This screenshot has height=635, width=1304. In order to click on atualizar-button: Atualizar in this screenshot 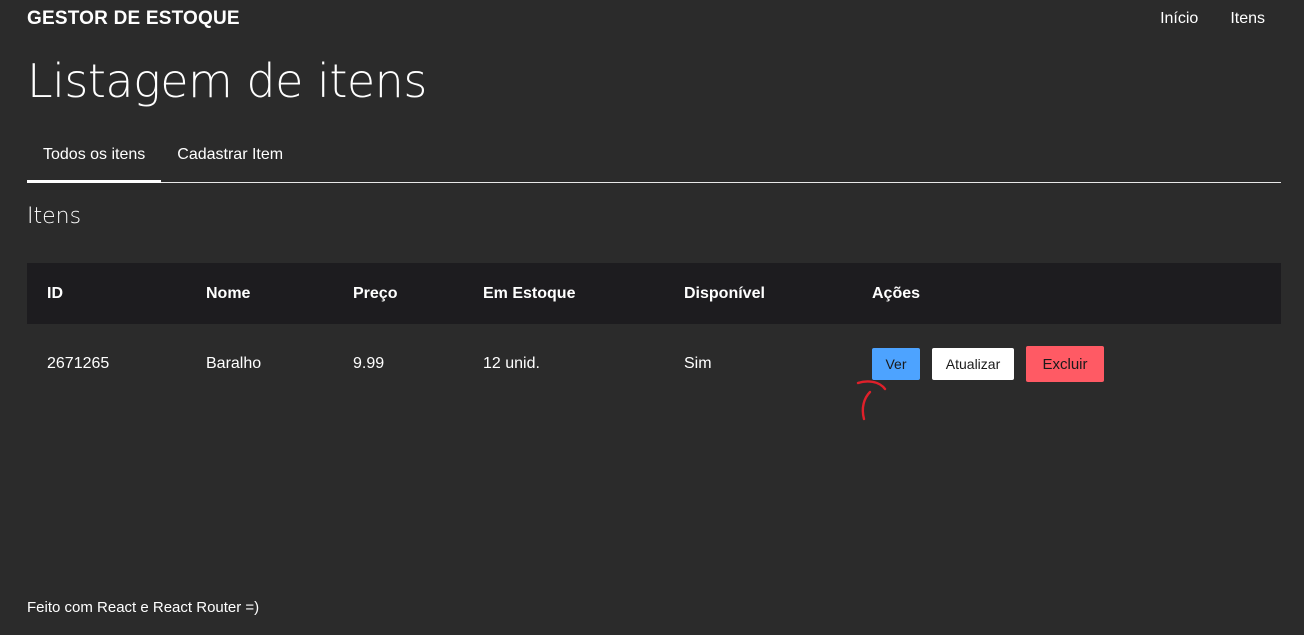, I will do `click(973, 364)`.